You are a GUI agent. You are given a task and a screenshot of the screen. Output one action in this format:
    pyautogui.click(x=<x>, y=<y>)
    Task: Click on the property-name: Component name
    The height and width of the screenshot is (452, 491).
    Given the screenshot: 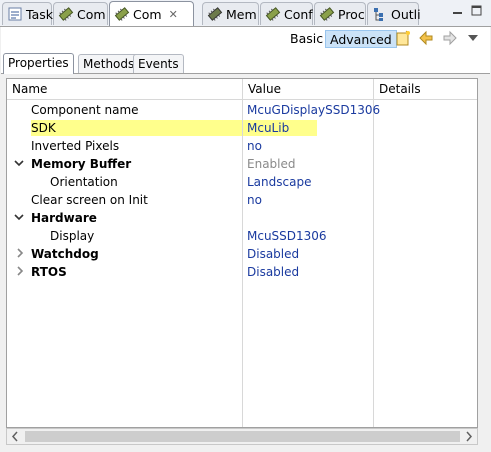 What is the action you would take?
    pyautogui.click(x=85, y=110)
    